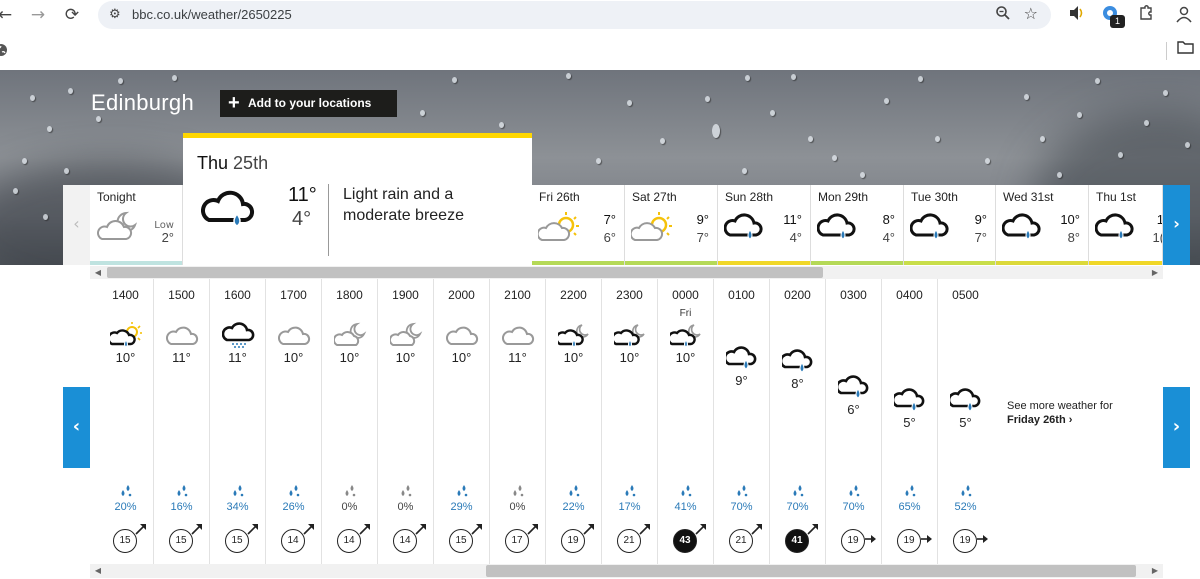 Image resolution: width=1200 pixels, height=579 pixels. What do you see at coordinates (950, 225) in the screenshot?
I see `day-tab-tue: Tue 30th 9° 7°` at bounding box center [950, 225].